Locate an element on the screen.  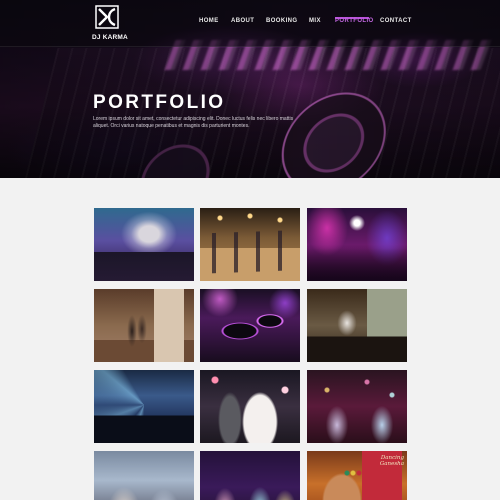
gallery-photo-concert-stage is located at coordinates (144, 406).